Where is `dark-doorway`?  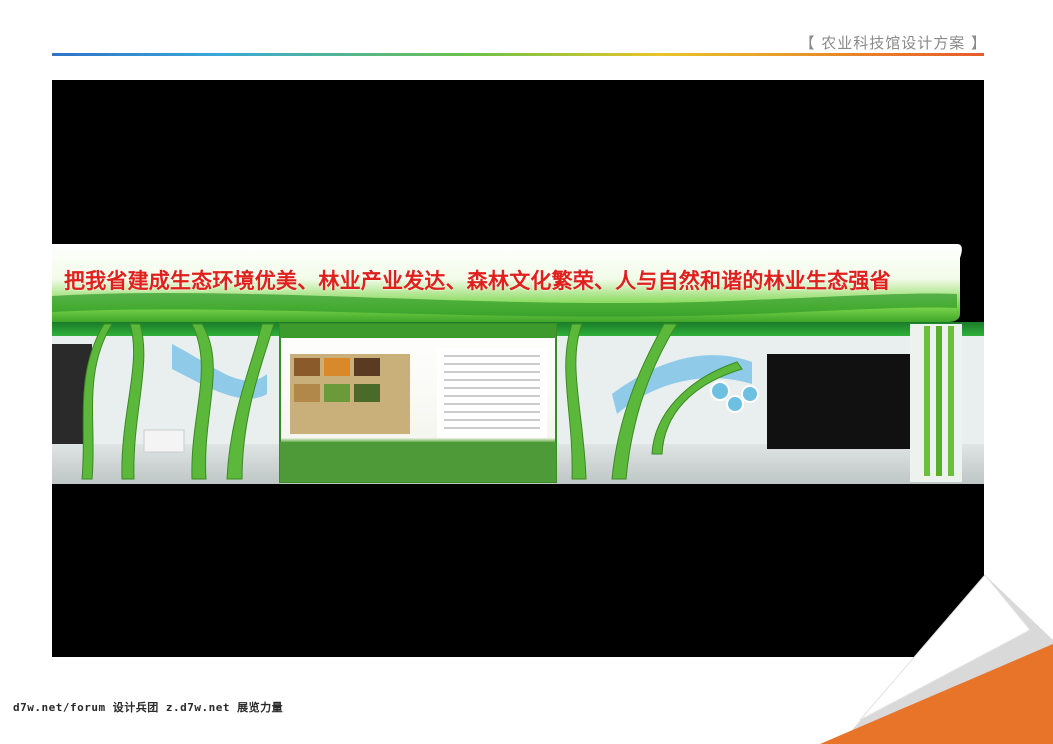
dark-doorway is located at coordinates (842, 401).